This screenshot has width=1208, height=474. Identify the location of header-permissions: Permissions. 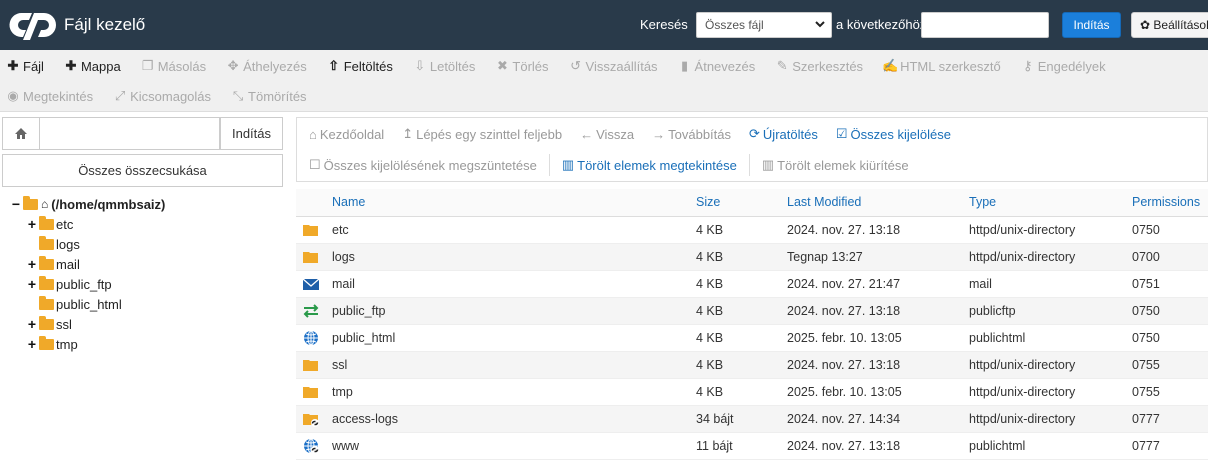
(1170, 203).